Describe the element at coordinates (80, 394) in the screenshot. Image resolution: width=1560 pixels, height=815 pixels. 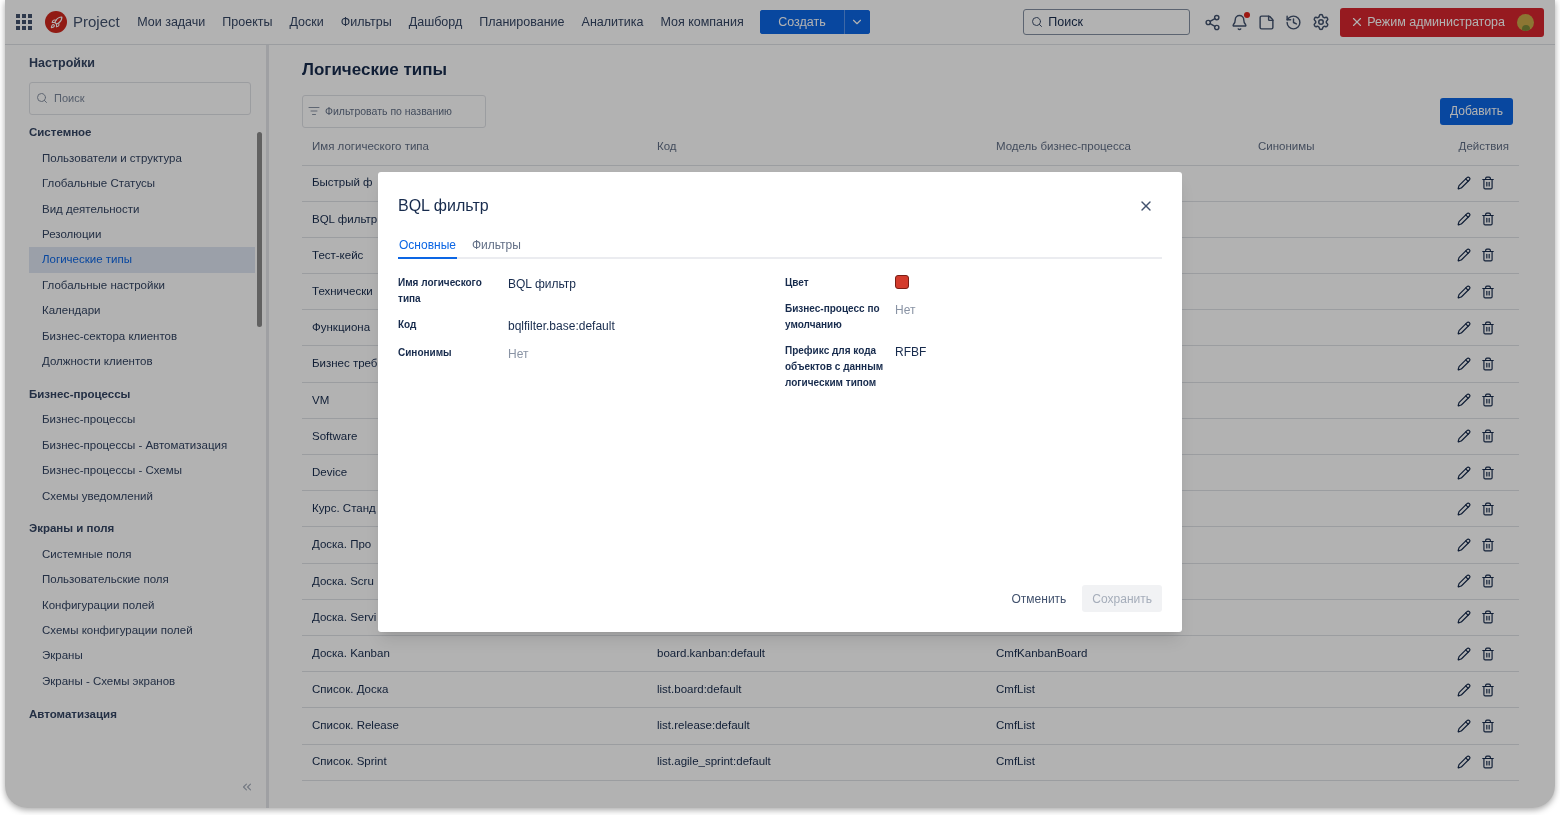
I see `section-title: Бизнес-процессы` at that location.